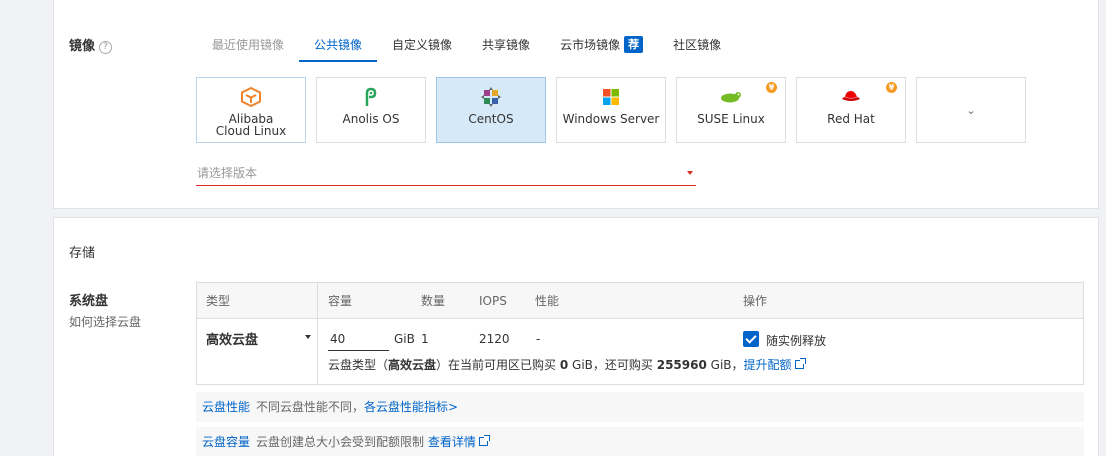 This screenshot has height=456, width=1106. I want to click on os-tile-centos: CentOS, so click(491, 110).